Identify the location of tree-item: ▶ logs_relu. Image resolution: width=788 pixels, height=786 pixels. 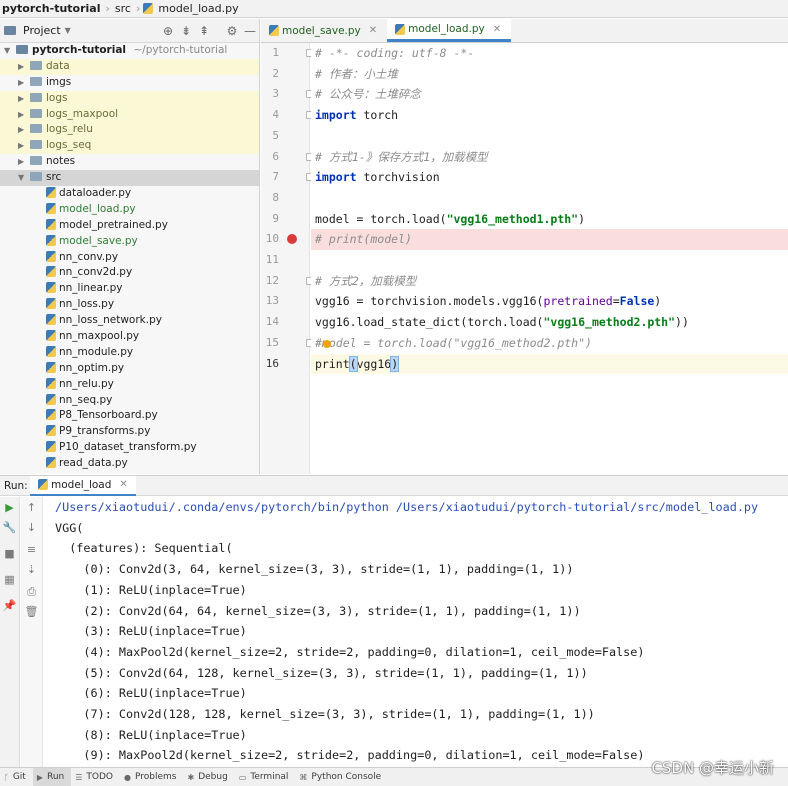
(129, 130).